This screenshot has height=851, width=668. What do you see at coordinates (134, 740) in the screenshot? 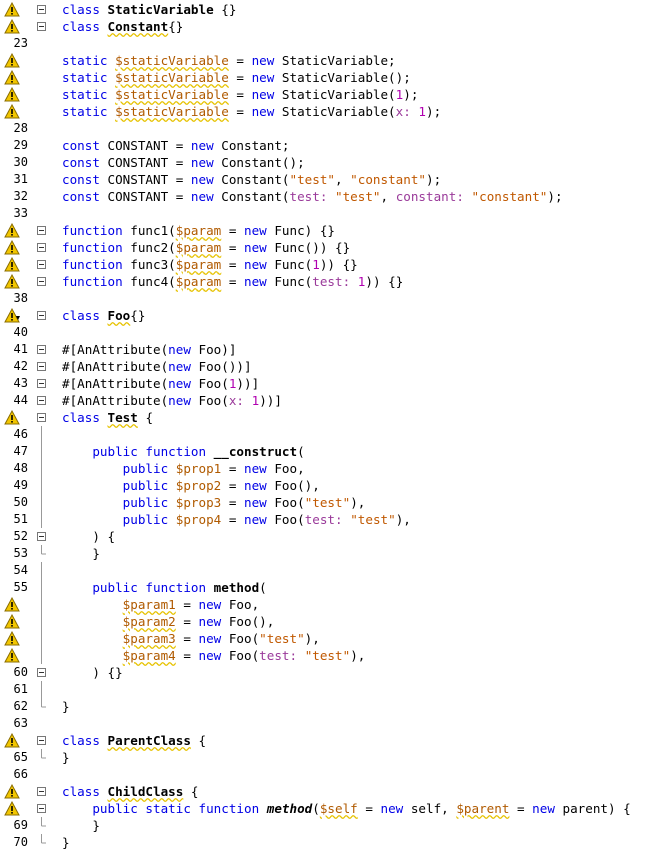
I see `code-text: class ParentClass {` at bounding box center [134, 740].